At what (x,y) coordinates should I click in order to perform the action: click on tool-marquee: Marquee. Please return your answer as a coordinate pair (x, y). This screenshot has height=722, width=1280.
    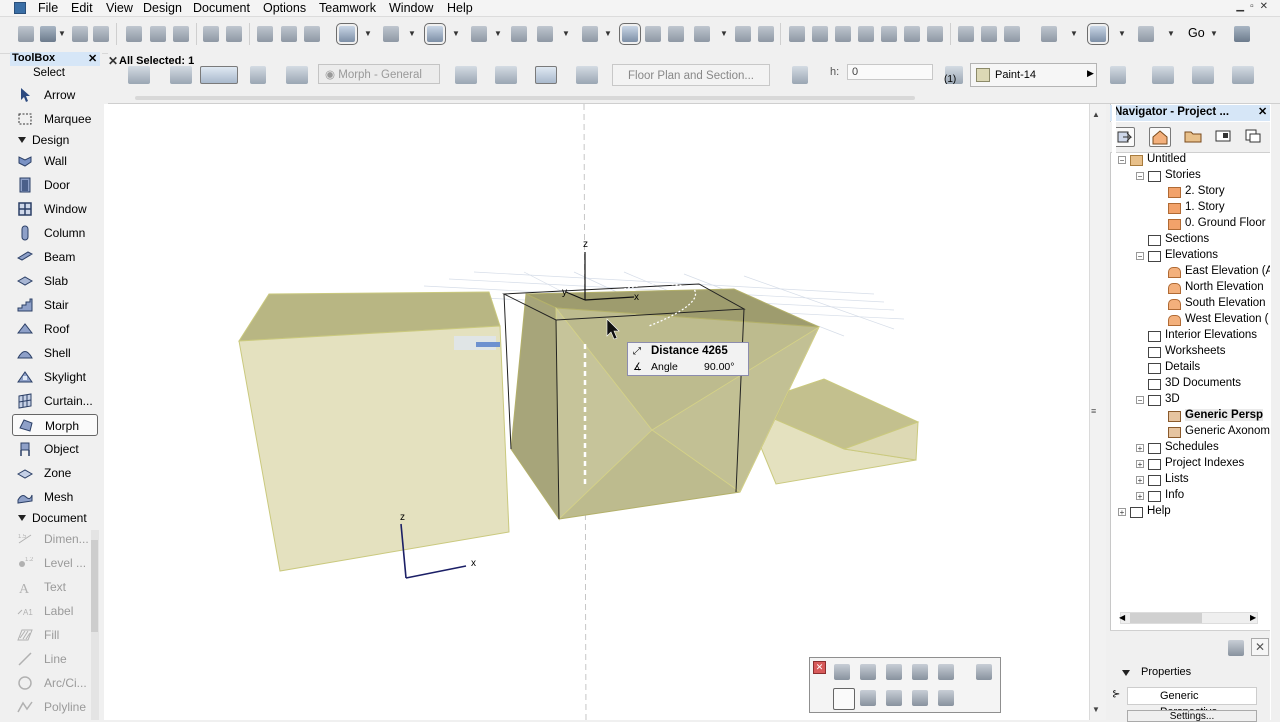
    Looking at the image, I should click on (55, 119).